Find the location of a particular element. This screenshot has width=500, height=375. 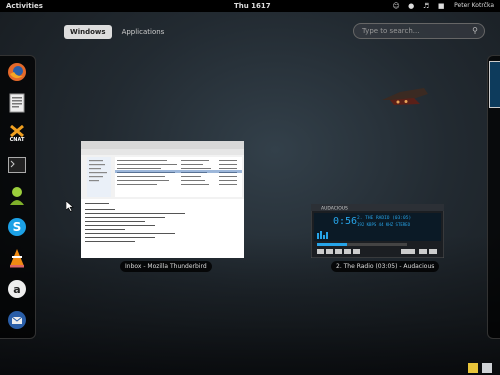

audacious-window-caption: 2. The Radio (03:05) - Audacious is located at coordinates (385, 266).